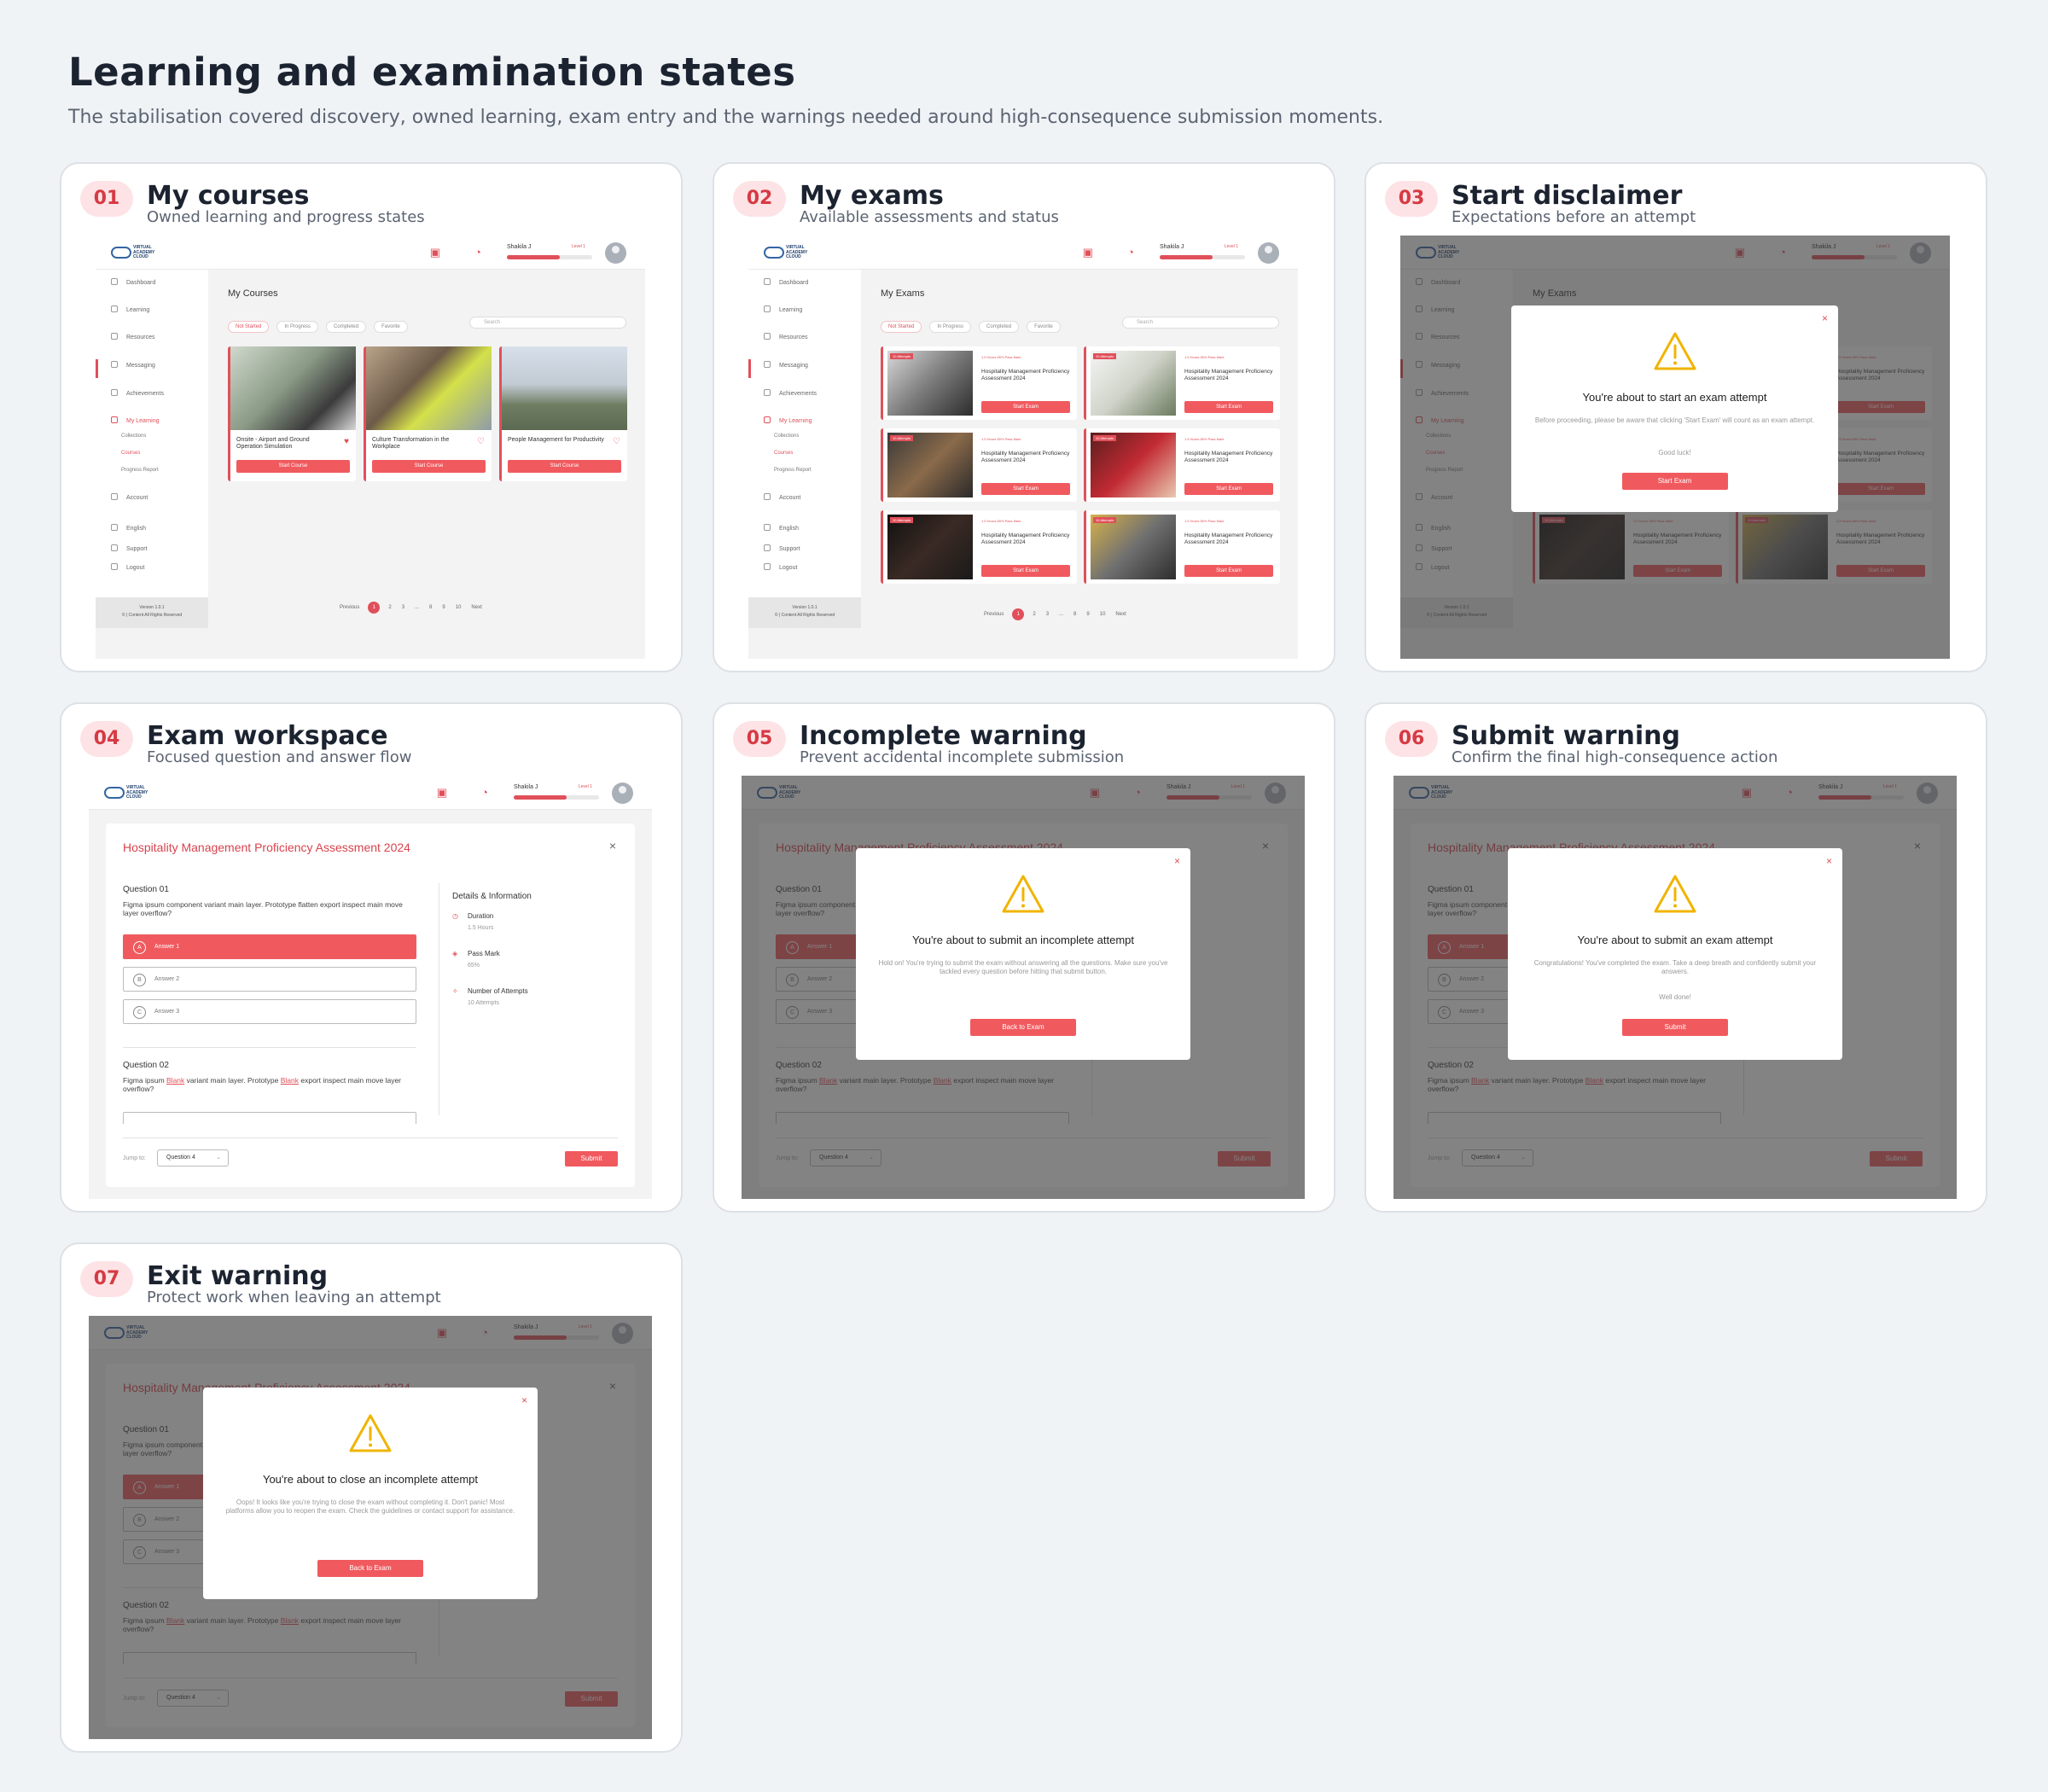 The width and height of the screenshot is (2048, 1792). I want to click on answer-option: C Answer 3, so click(269, 1012).